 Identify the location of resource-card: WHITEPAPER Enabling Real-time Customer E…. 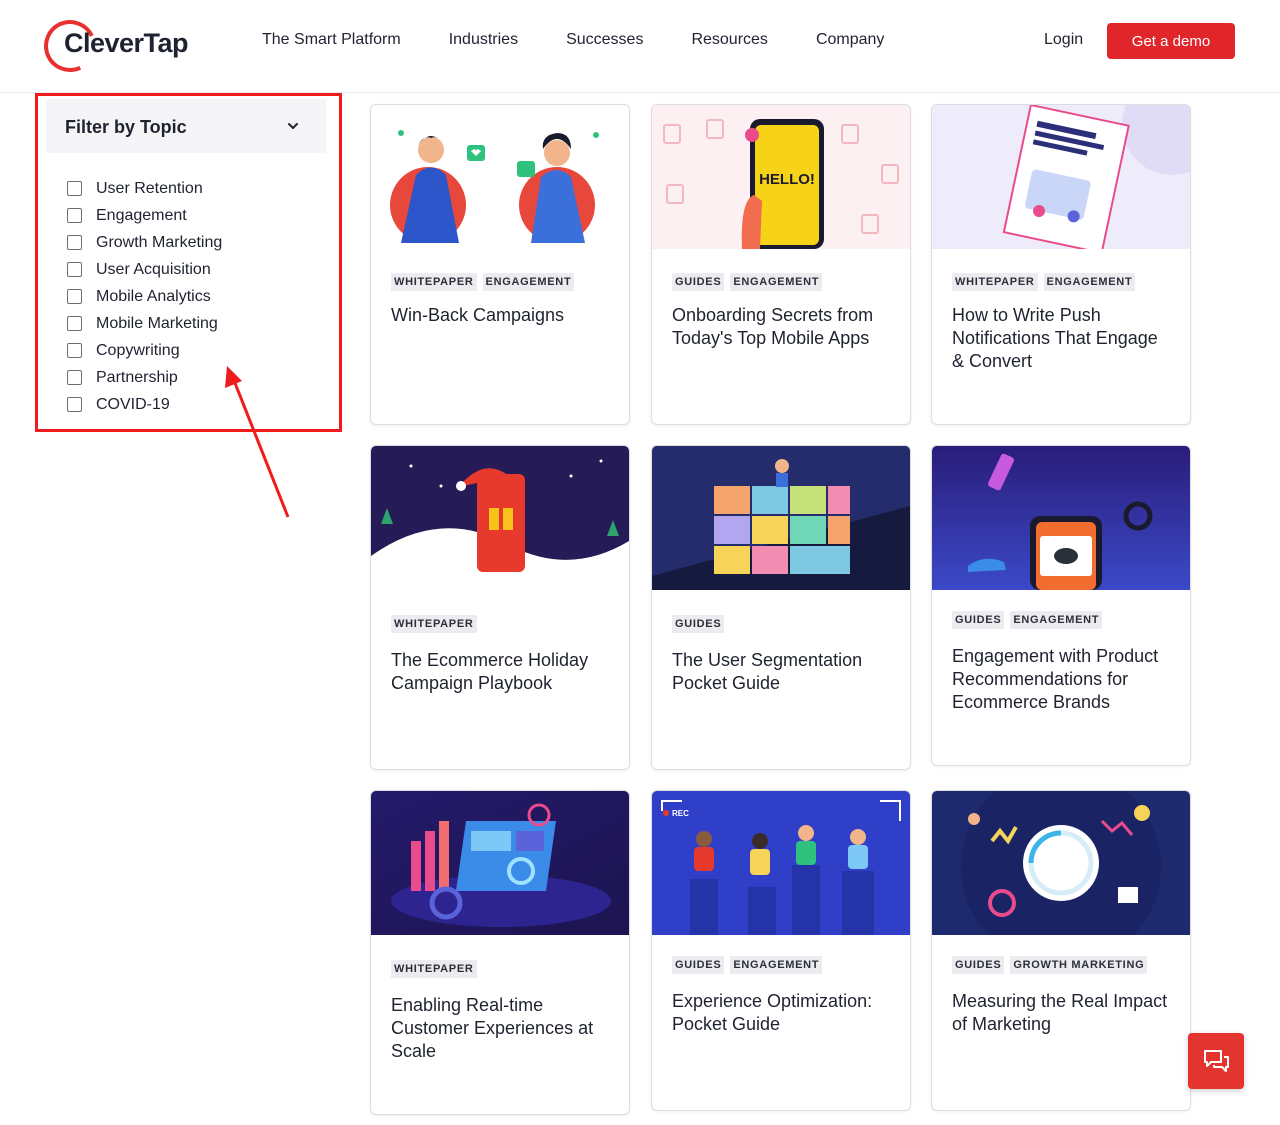
(500, 952).